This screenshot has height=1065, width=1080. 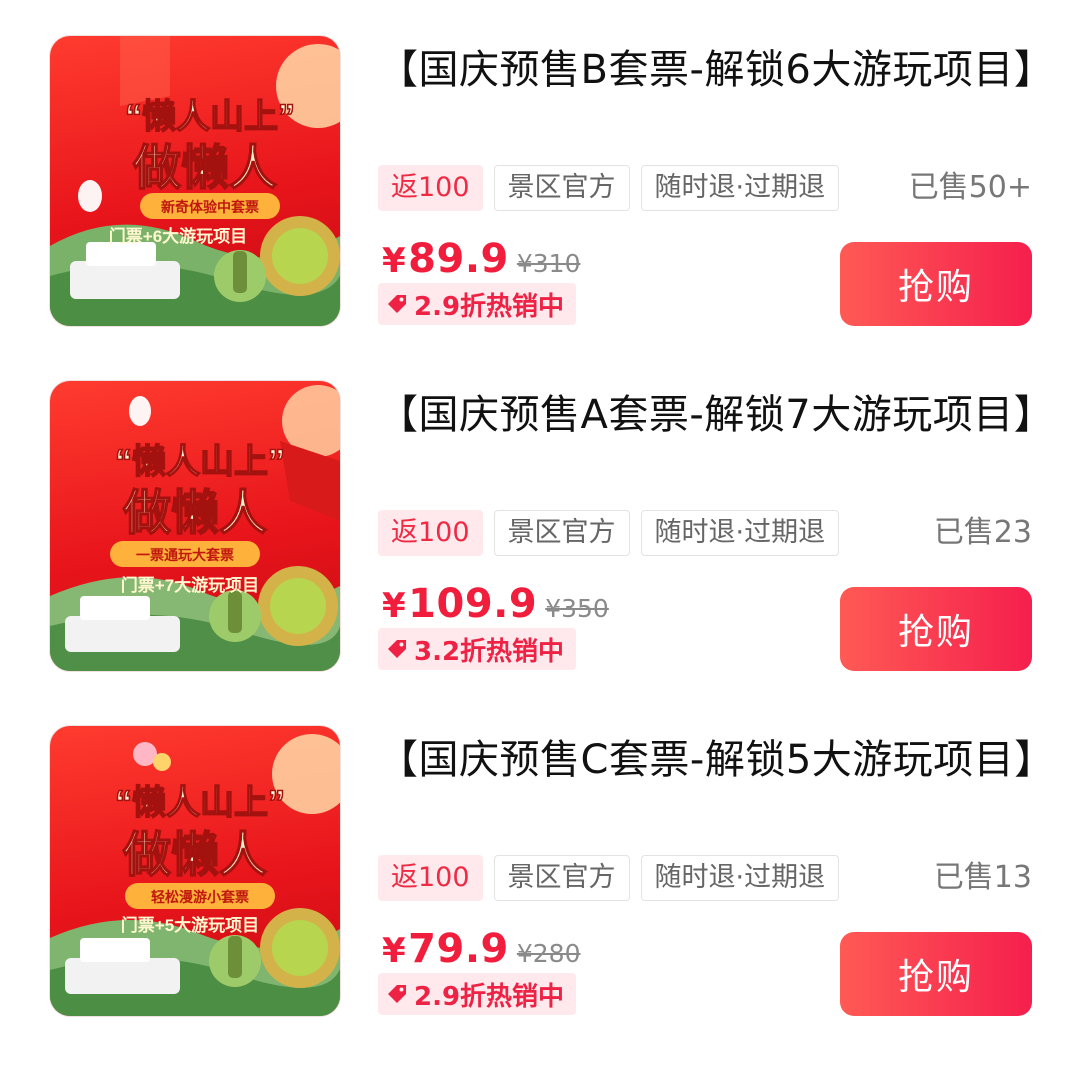 I want to click on poster-subtitle: 轻松漫游小套票, so click(x=200, y=897).